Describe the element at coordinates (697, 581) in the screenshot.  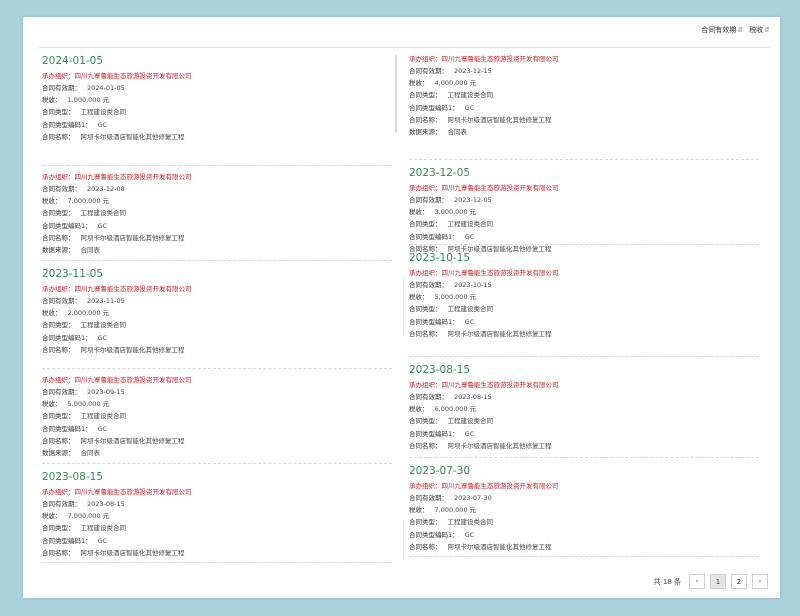
I see `prev-page-button: ‹` at that location.